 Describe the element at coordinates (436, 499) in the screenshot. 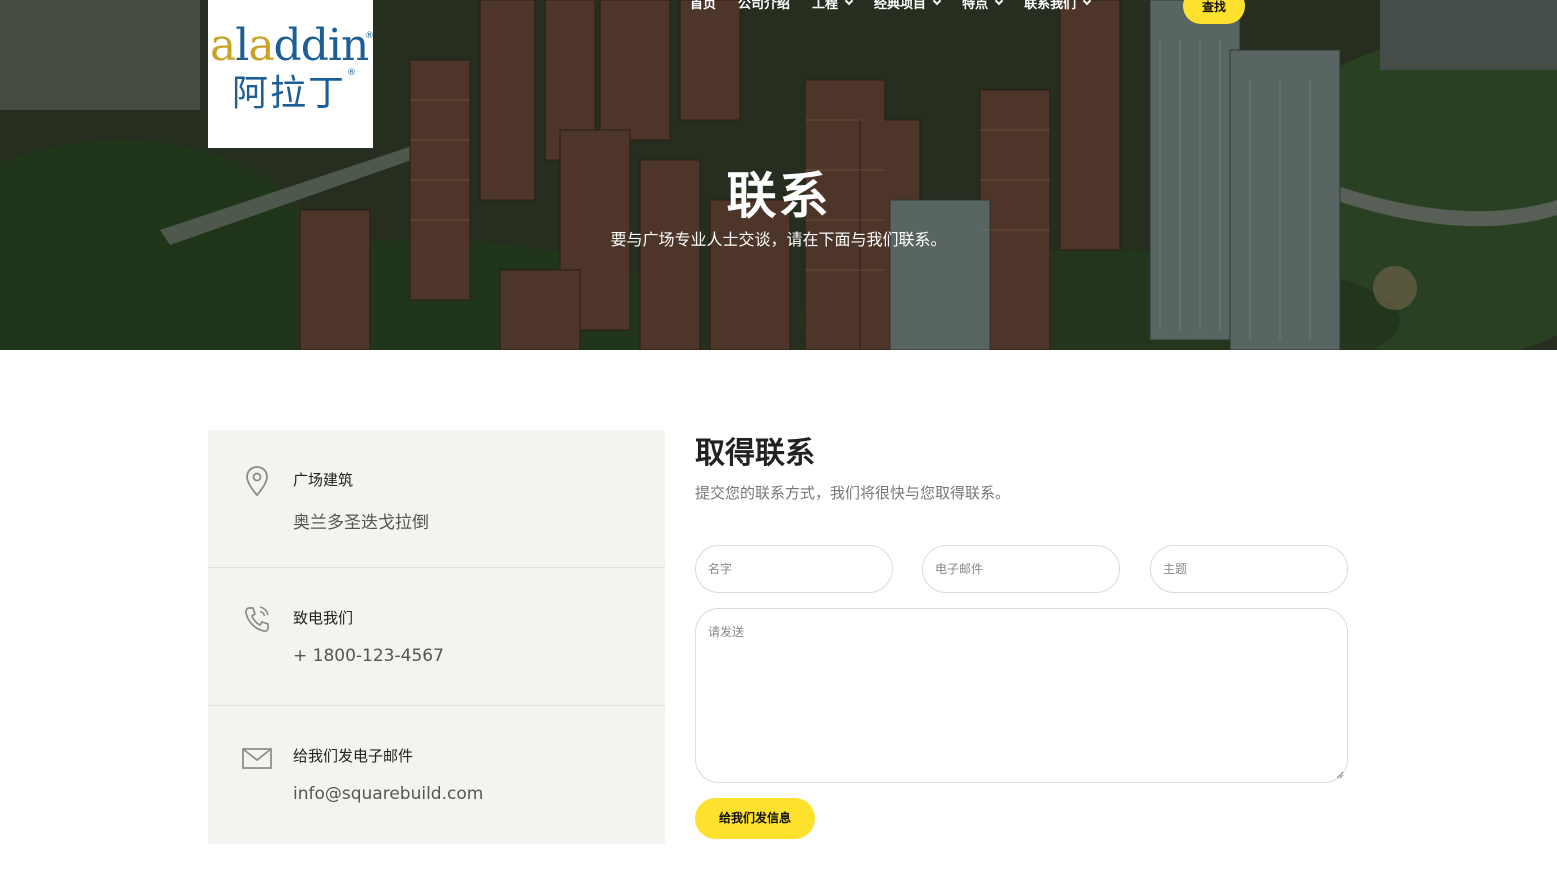

I see `contact-info-address: 广场建筑 奥兰多圣迭戈拉倒` at that location.